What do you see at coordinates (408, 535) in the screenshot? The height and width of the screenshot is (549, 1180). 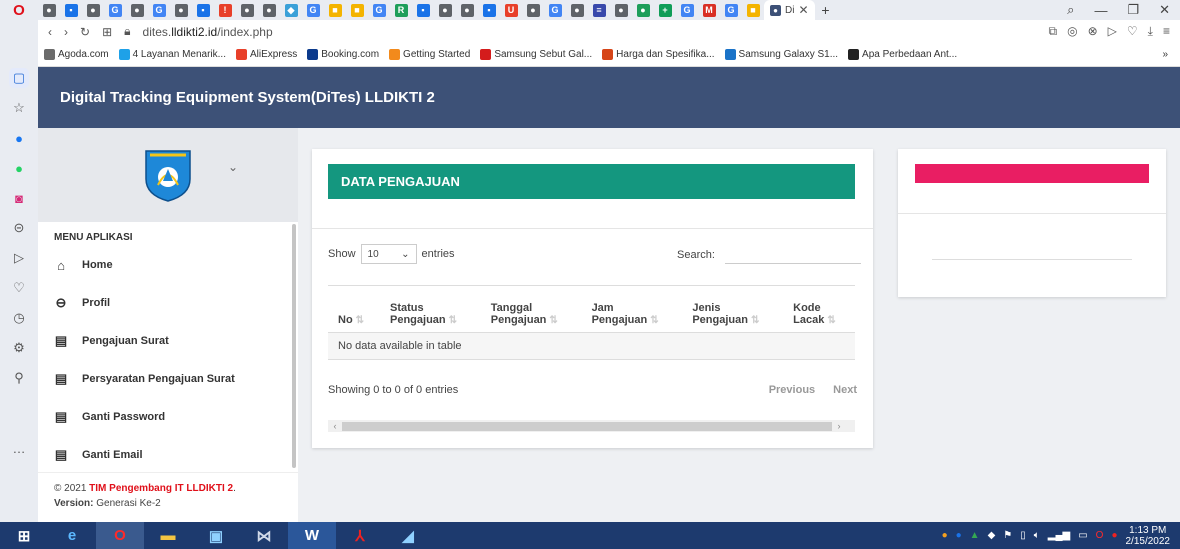 I see `notes-app-icon: ◢` at bounding box center [408, 535].